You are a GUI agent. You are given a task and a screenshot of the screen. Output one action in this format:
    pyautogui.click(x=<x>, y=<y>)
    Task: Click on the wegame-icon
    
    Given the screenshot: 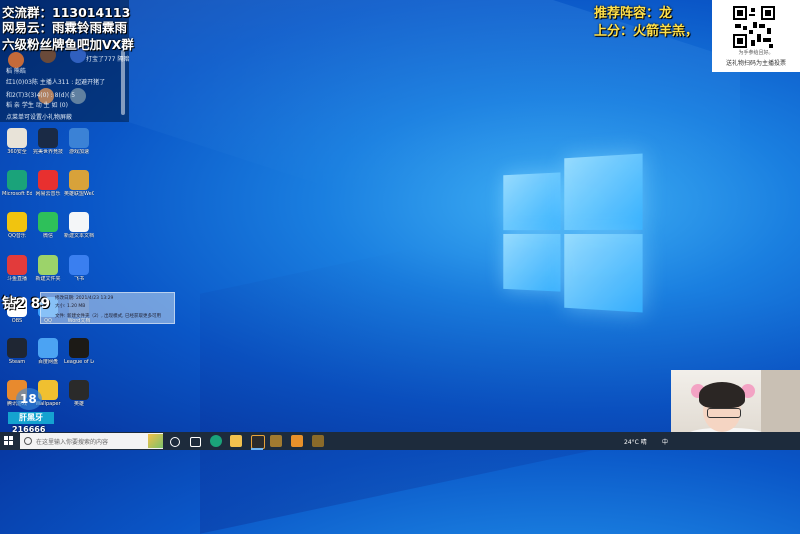 What is the action you would take?
    pyautogui.click(x=258, y=442)
    